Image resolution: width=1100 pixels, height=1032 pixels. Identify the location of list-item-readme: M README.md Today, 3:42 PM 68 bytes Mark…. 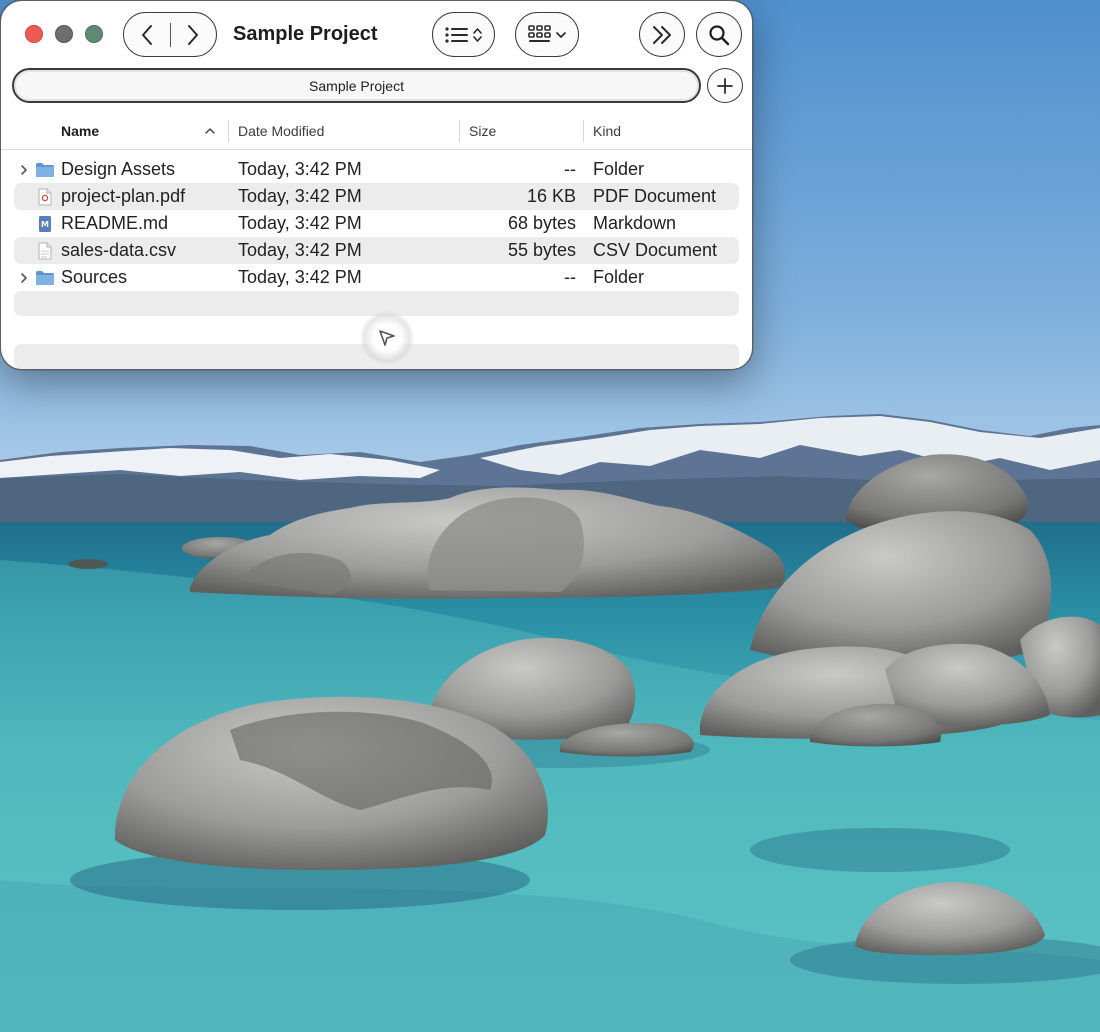
(376, 223).